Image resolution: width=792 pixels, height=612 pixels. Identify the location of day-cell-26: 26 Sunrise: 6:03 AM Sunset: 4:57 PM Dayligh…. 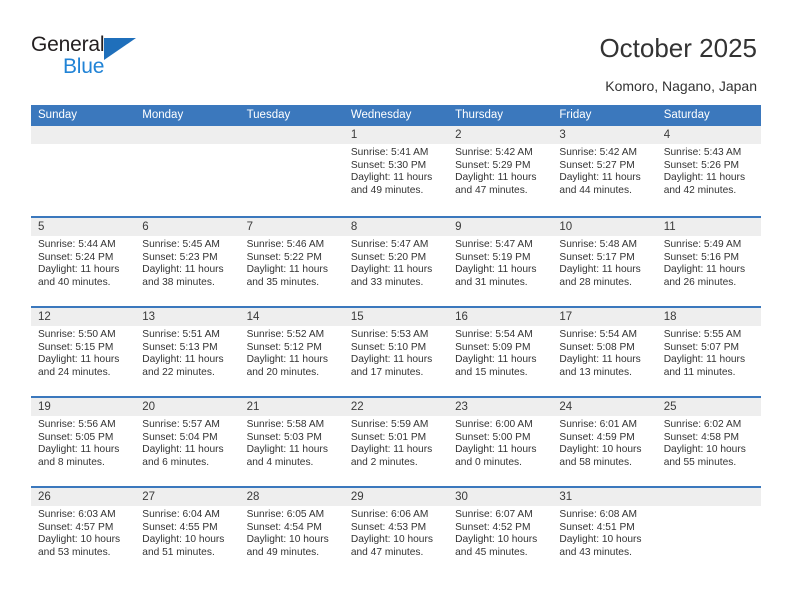
(83, 532).